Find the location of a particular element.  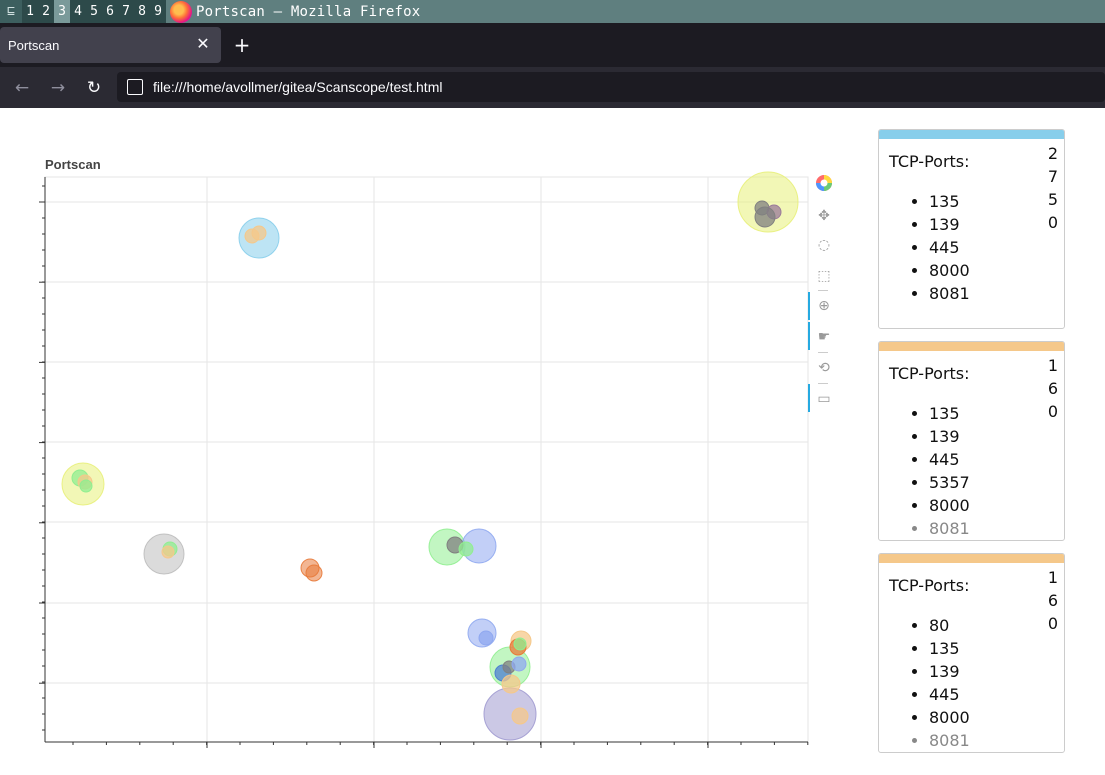

hover-icon: ▭ is located at coordinates (824, 399).